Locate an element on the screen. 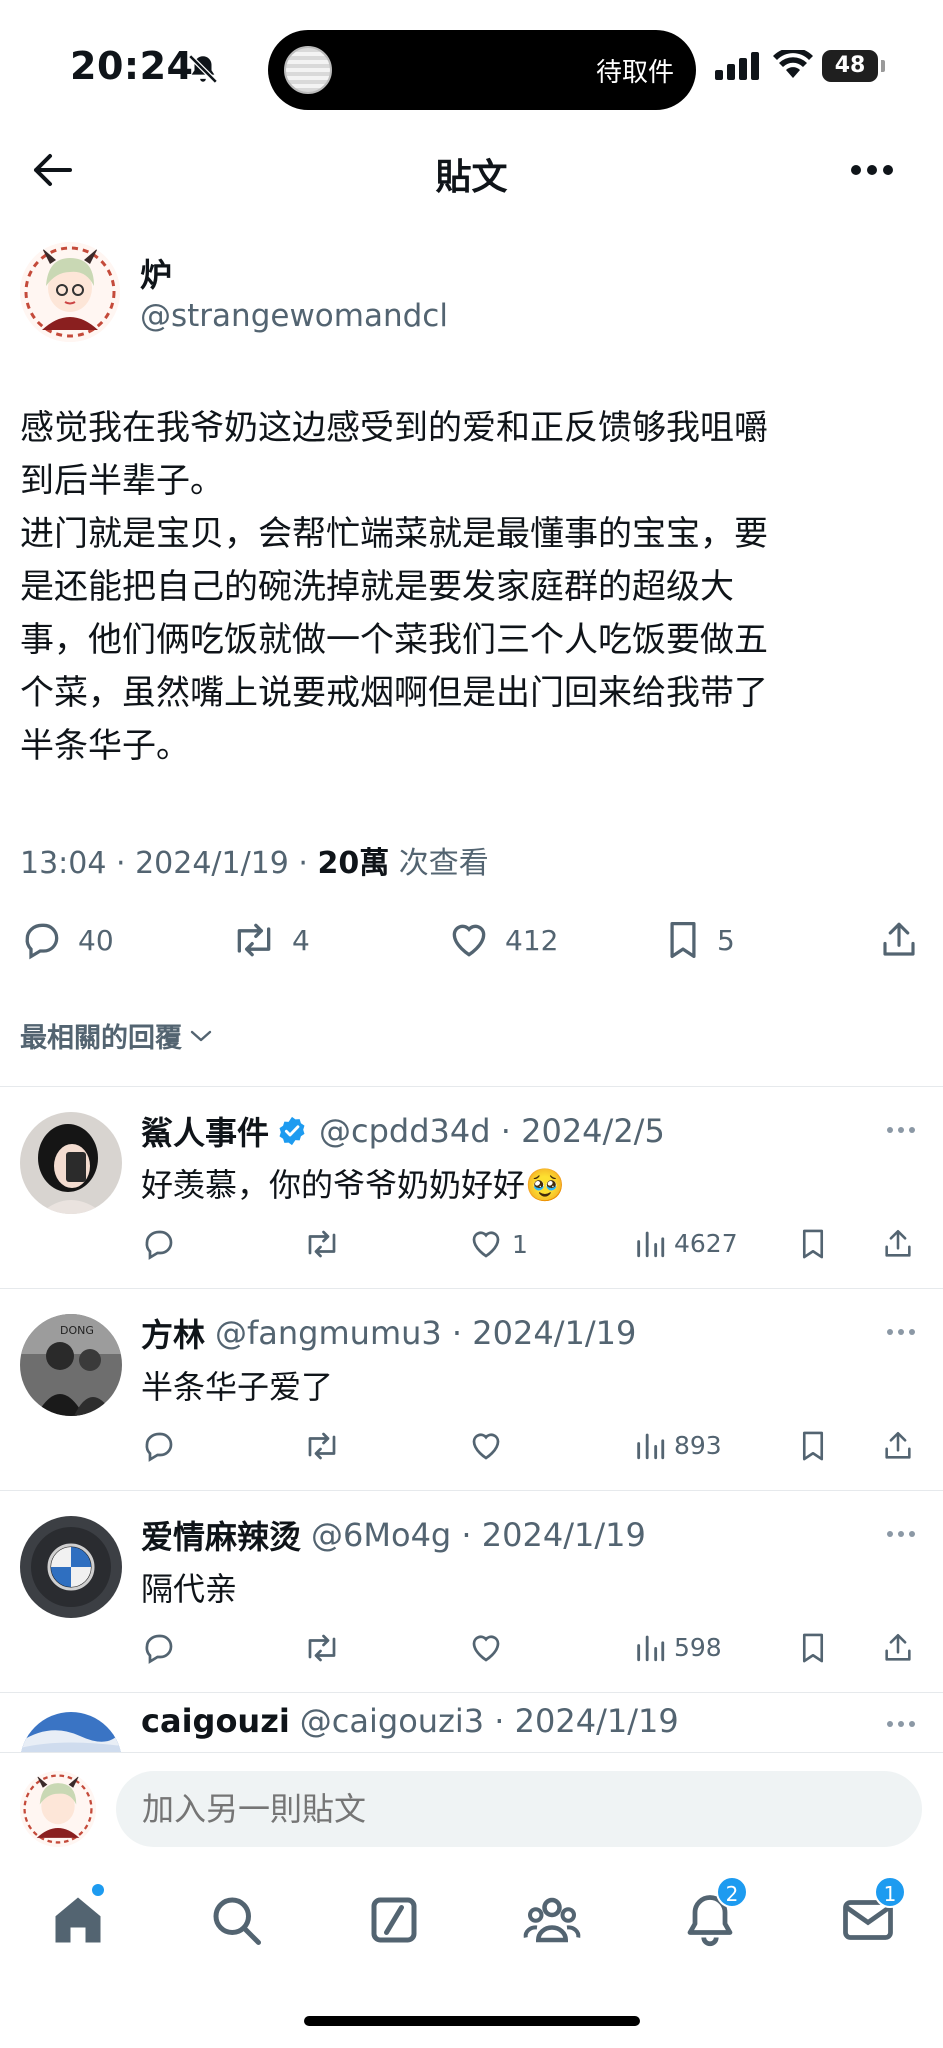 The height and width of the screenshot is (2048, 943). tab-messages: 1 is located at coordinates (872, 1913).